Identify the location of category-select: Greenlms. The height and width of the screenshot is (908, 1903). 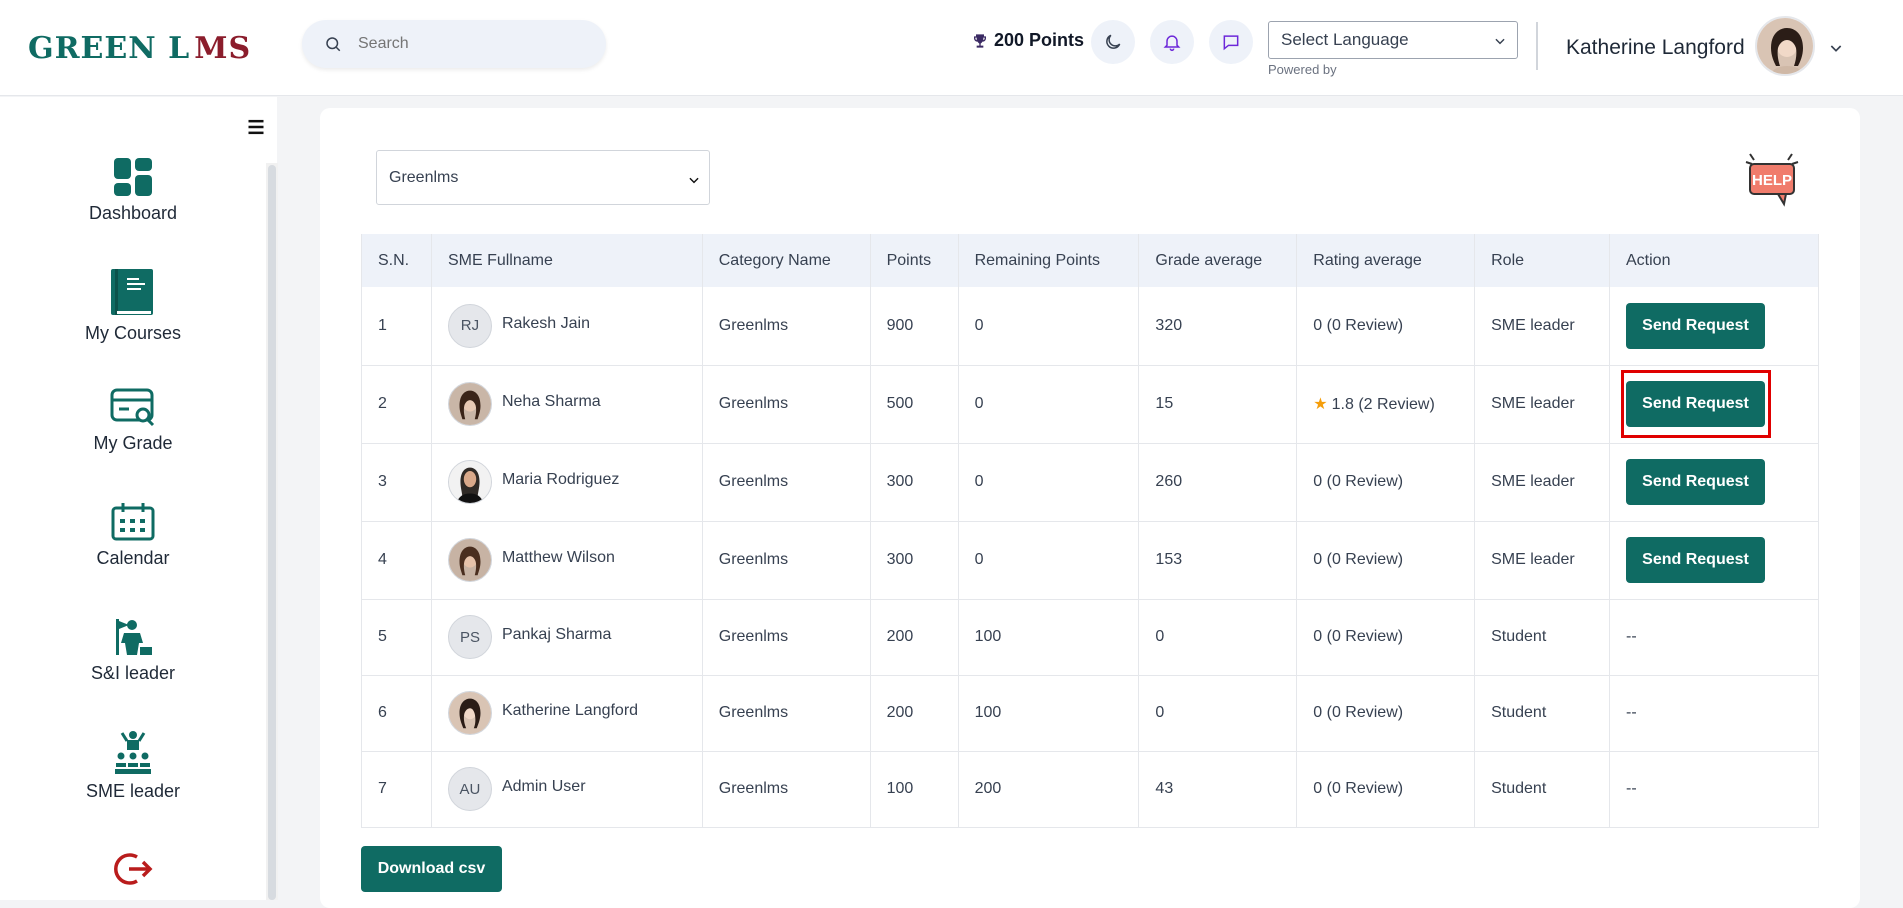
(543, 177).